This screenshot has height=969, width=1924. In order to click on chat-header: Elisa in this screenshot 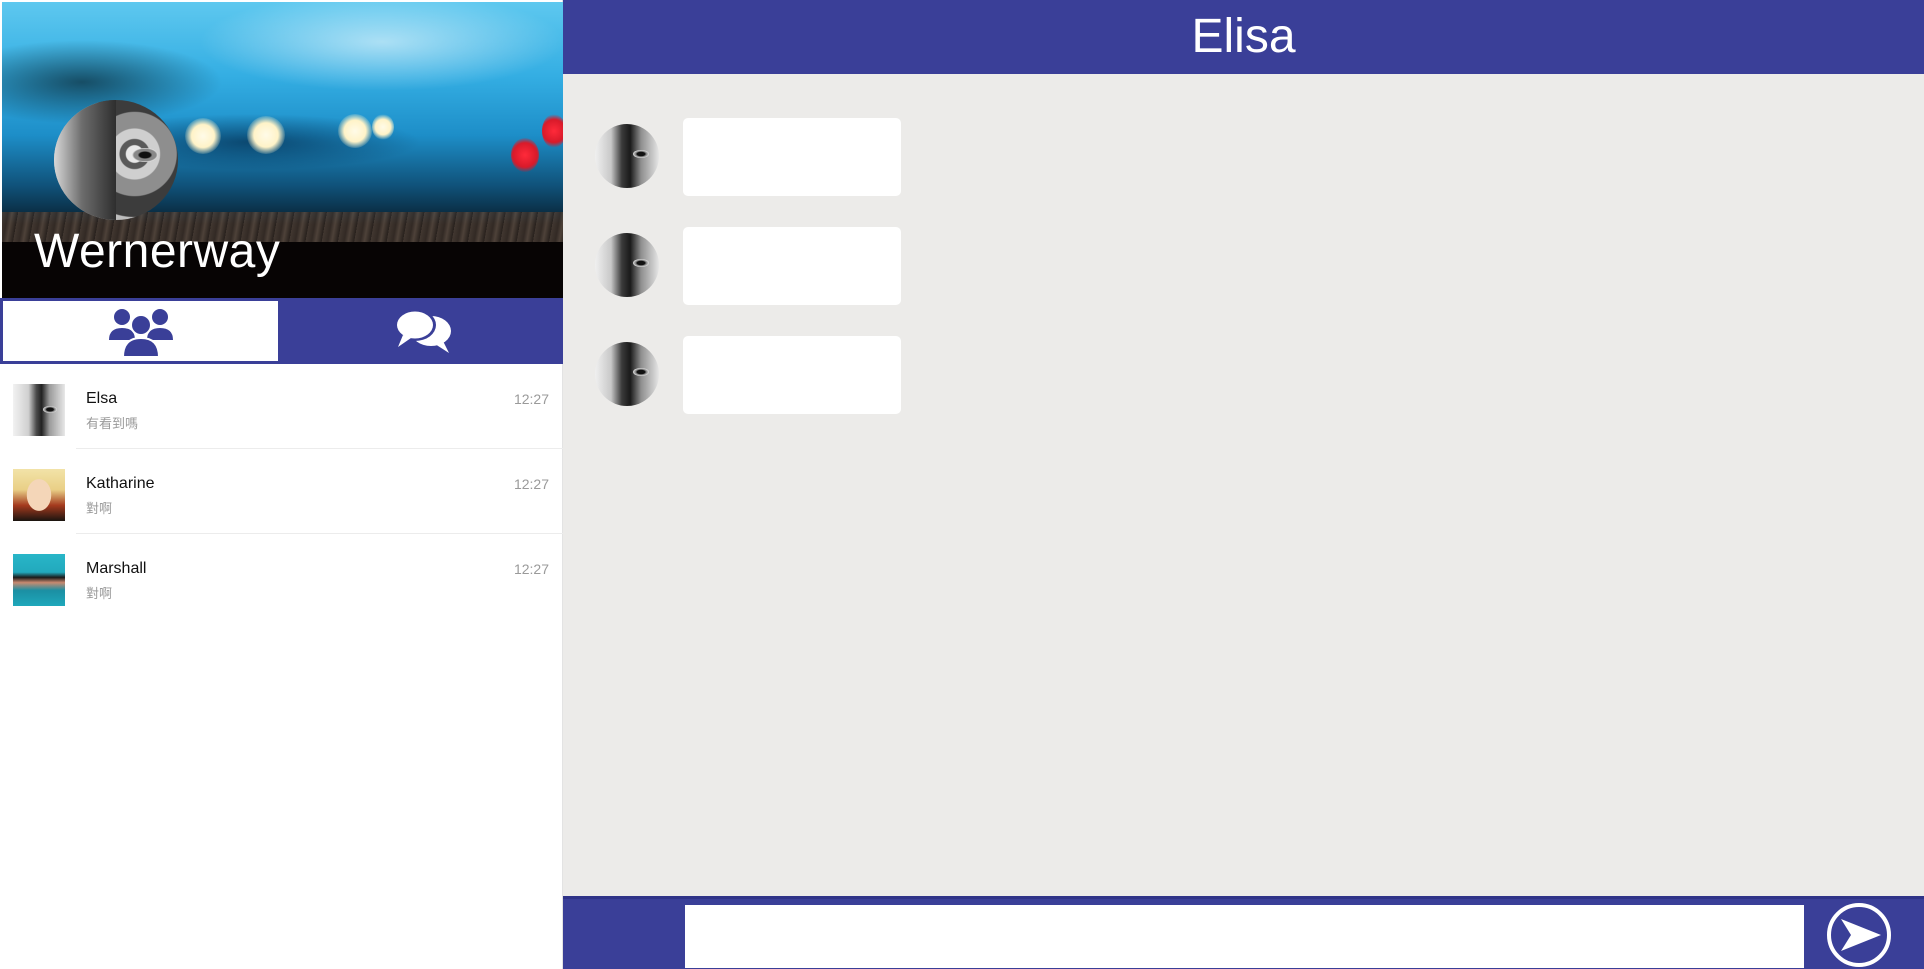, I will do `click(1243, 37)`.